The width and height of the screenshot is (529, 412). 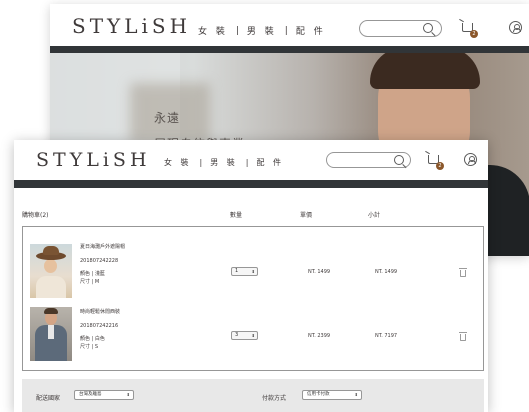 I want to click on product-size: 尺寸 | S, so click(x=89, y=347).